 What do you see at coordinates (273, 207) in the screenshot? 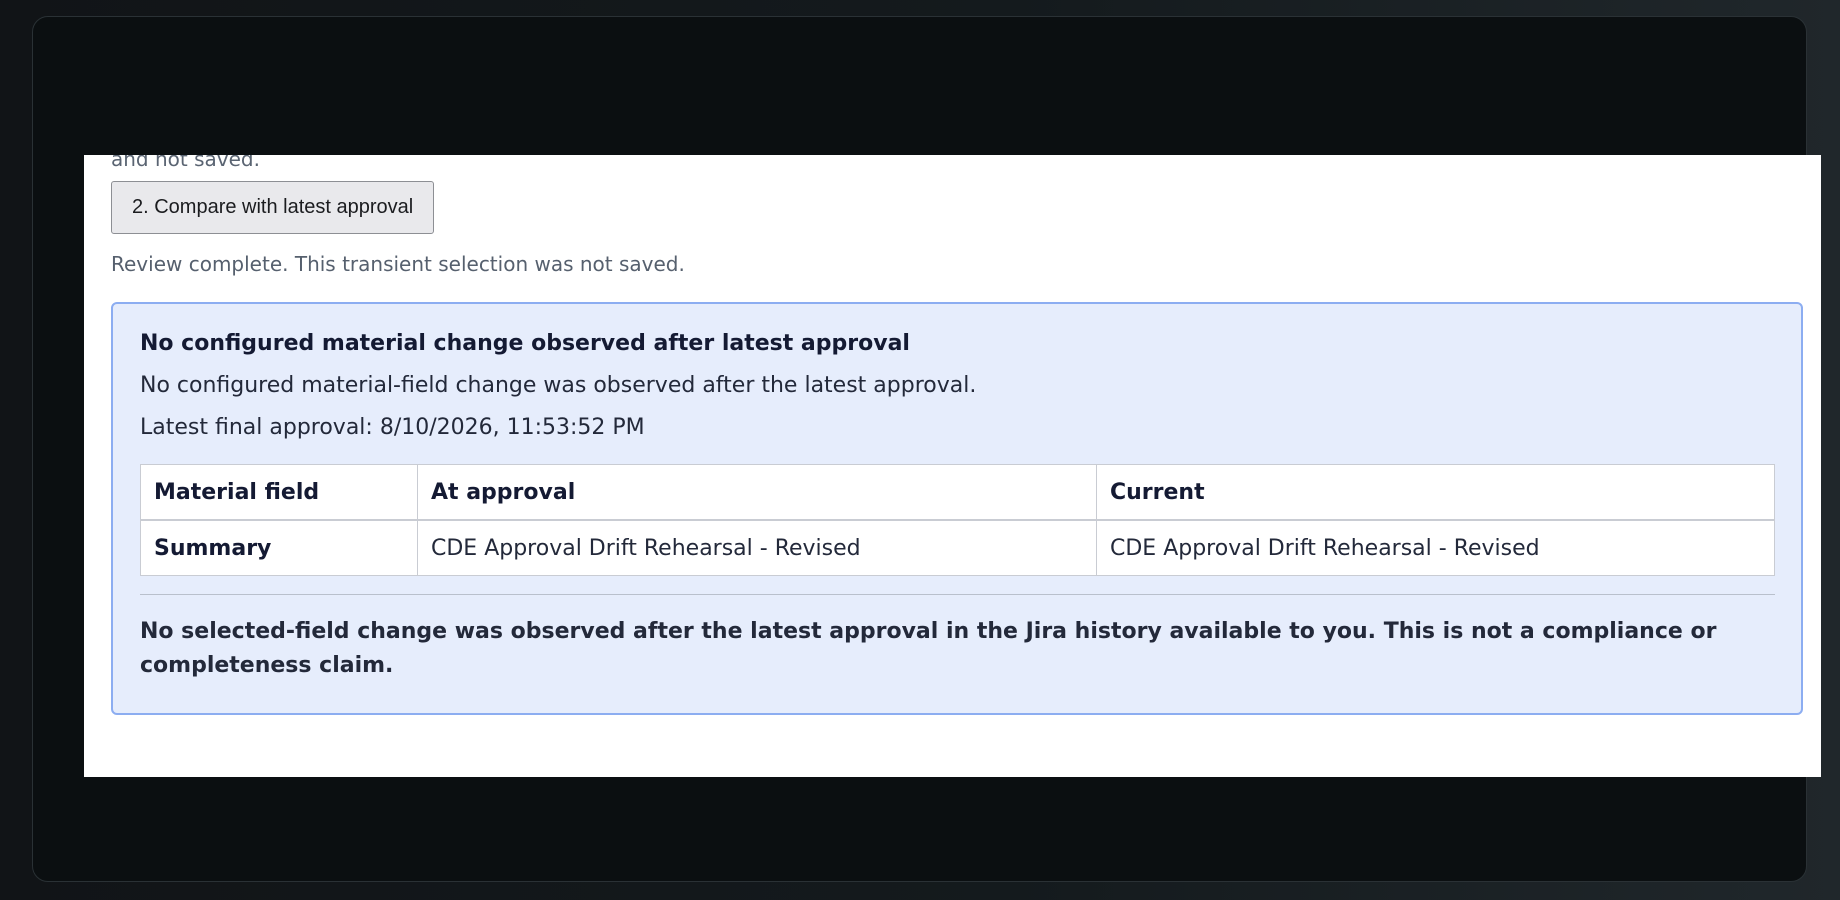
I see `compare-with-latest-approval-button: 2. Compare with latest approval` at bounding box center [273, 207].